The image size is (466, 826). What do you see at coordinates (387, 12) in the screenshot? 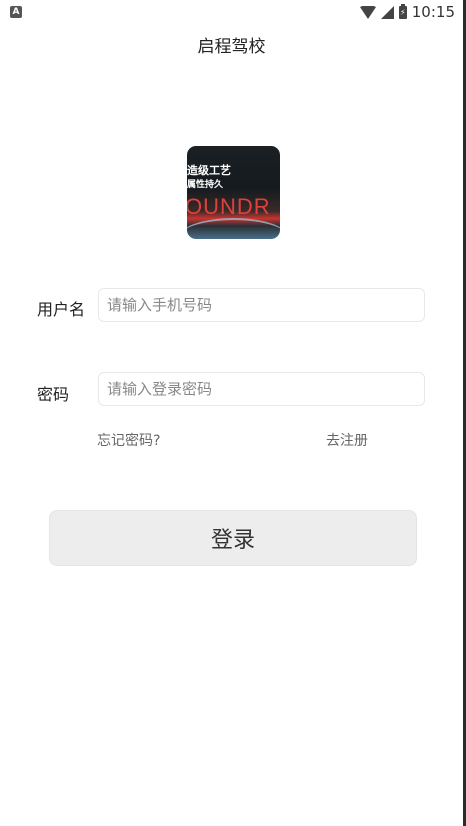
I see `signal-icon` at bounding box center [387, 12].